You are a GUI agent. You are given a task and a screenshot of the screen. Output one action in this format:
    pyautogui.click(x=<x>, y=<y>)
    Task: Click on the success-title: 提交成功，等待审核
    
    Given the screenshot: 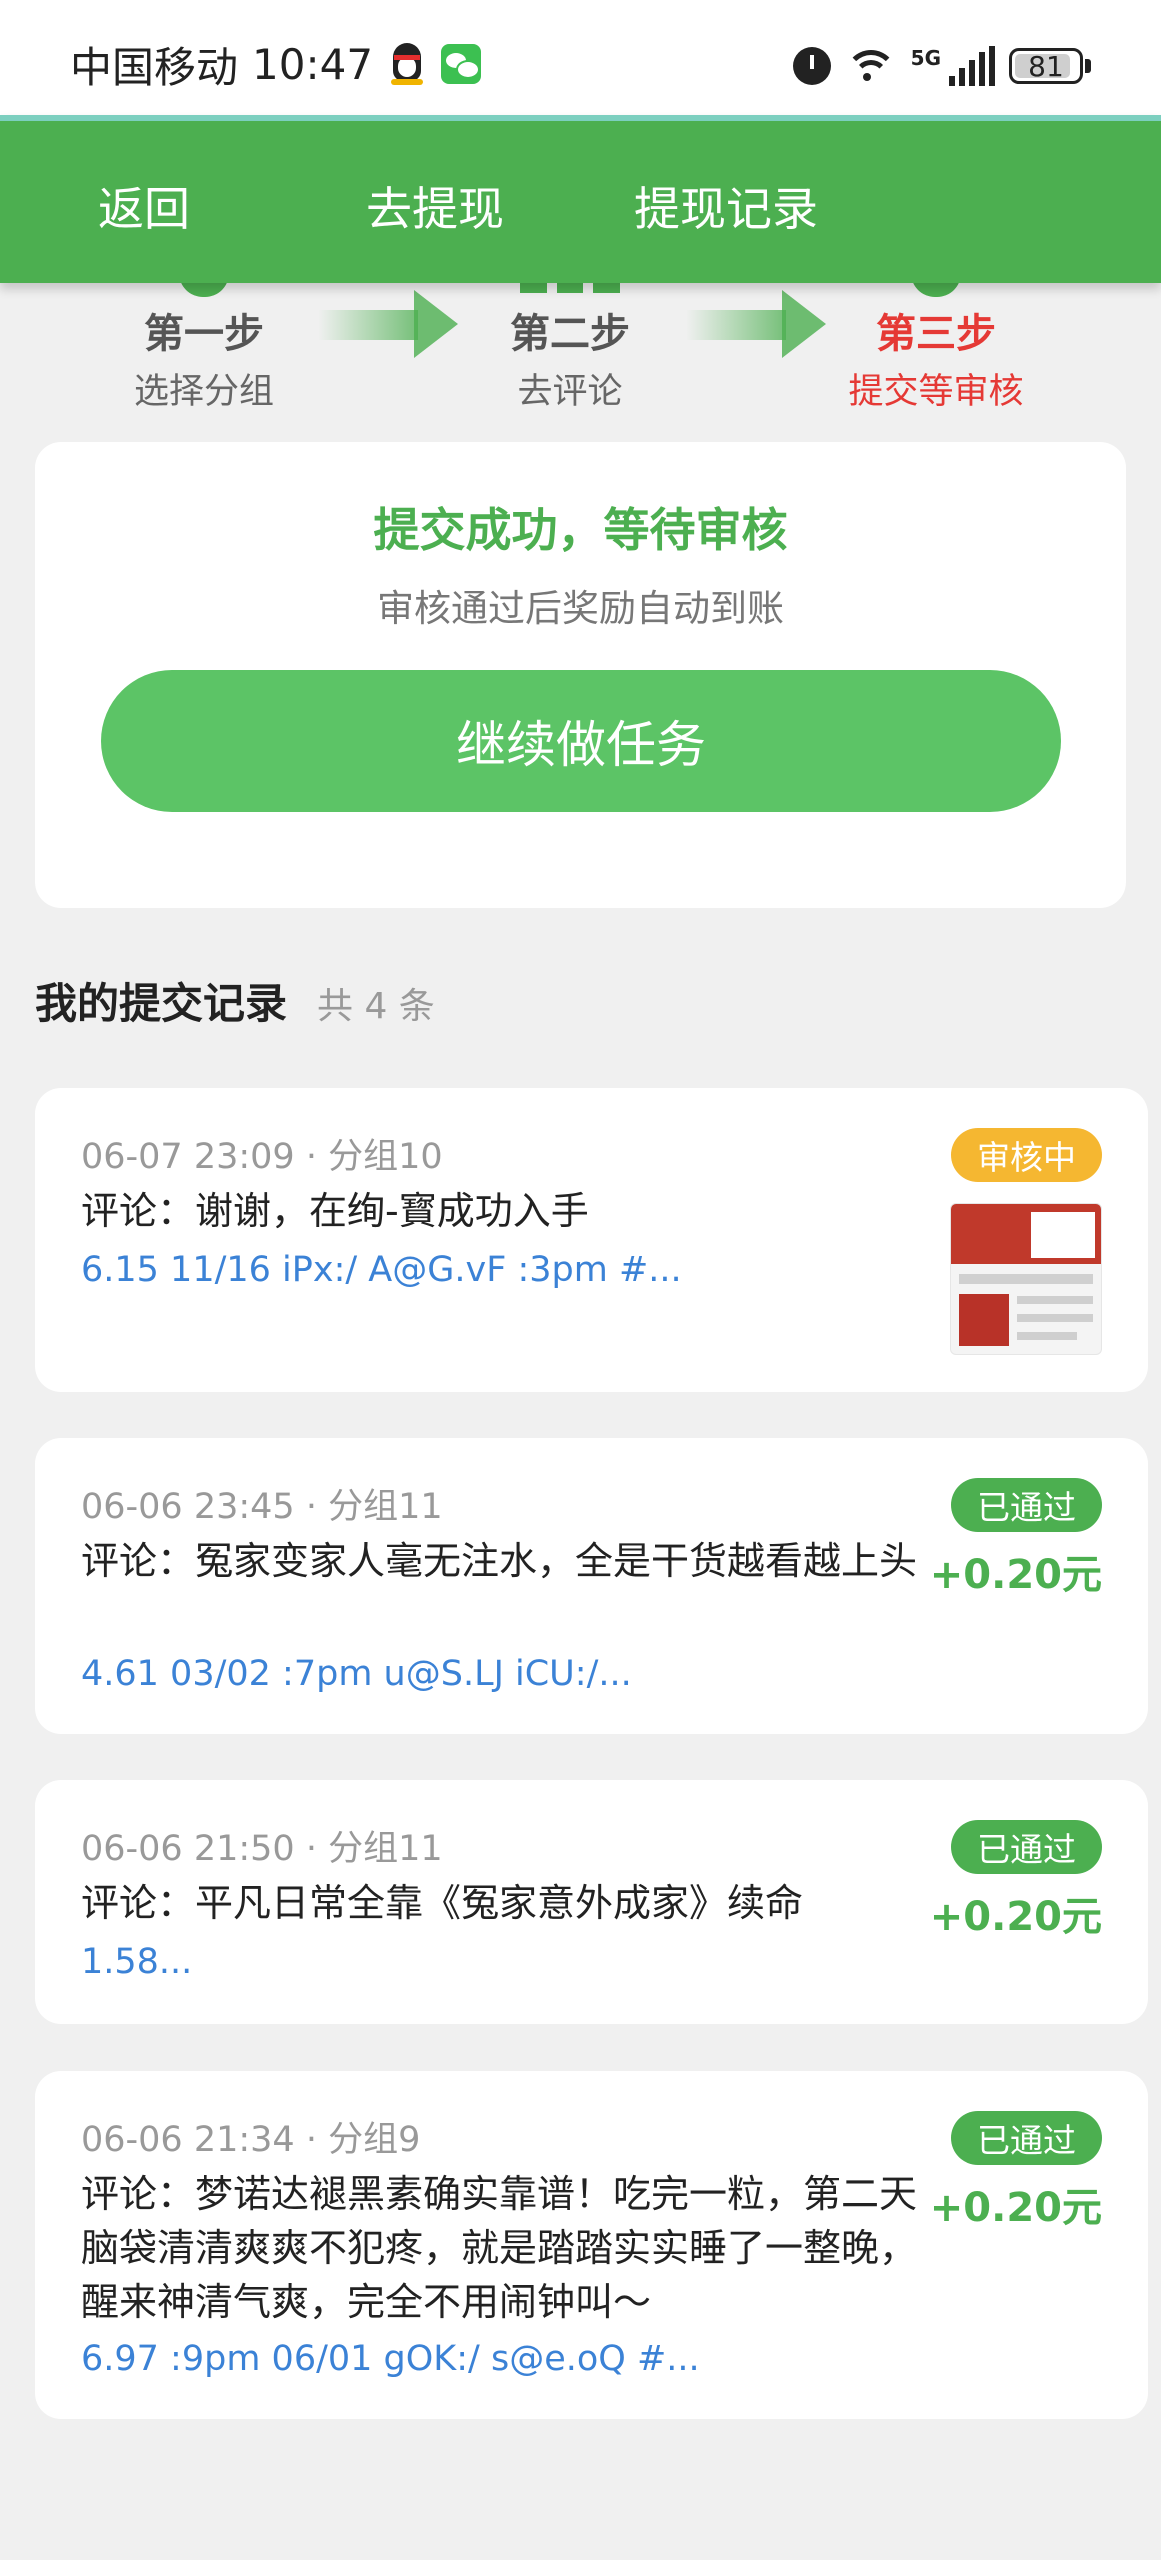 What is the action you would take?
    pyautogui.click(x=580, y=530)
    